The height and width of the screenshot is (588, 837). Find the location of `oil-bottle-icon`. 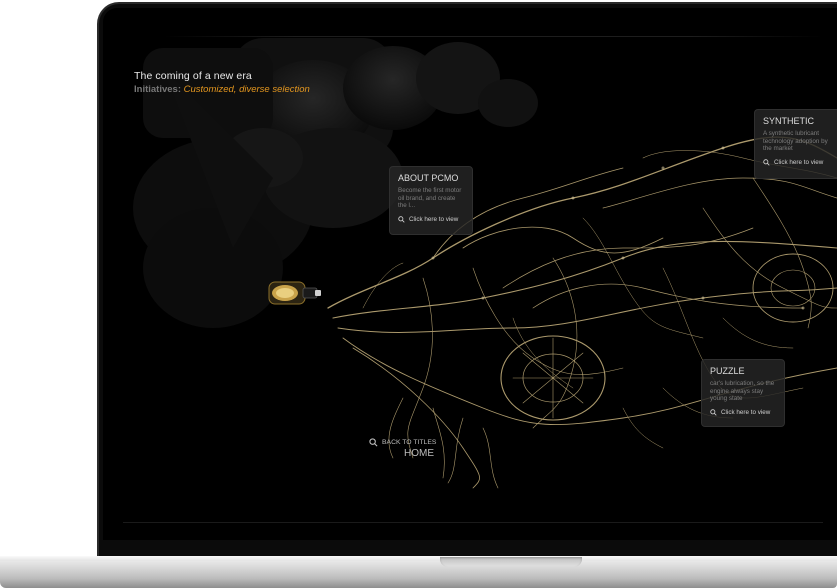

oil-bottle-icon is located at coordinates (294, 293).